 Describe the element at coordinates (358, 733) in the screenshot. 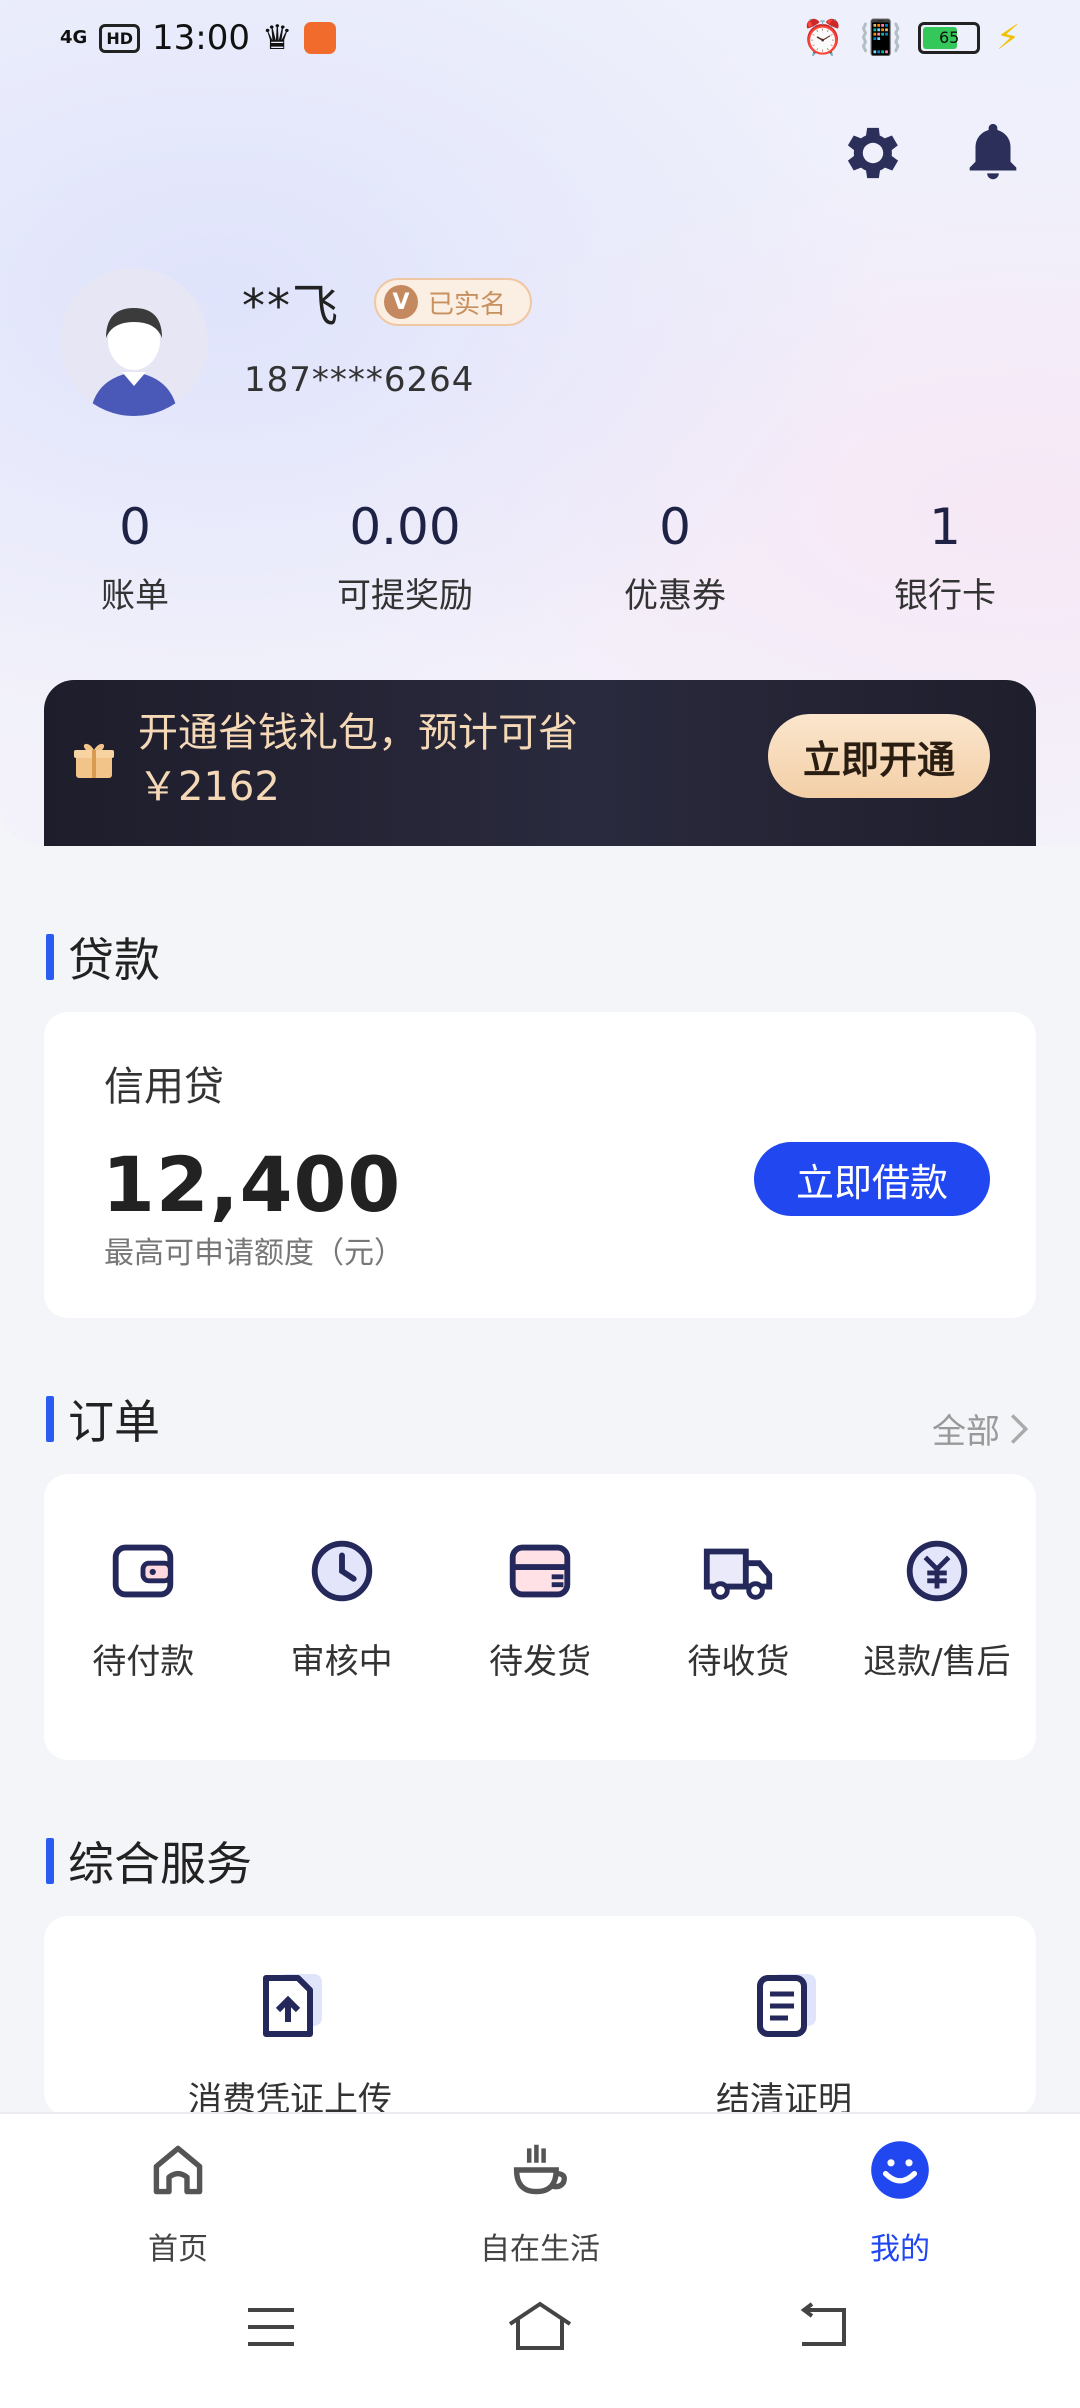

I see `promo-text: 开通省钱礼包，预计可省` at that location.